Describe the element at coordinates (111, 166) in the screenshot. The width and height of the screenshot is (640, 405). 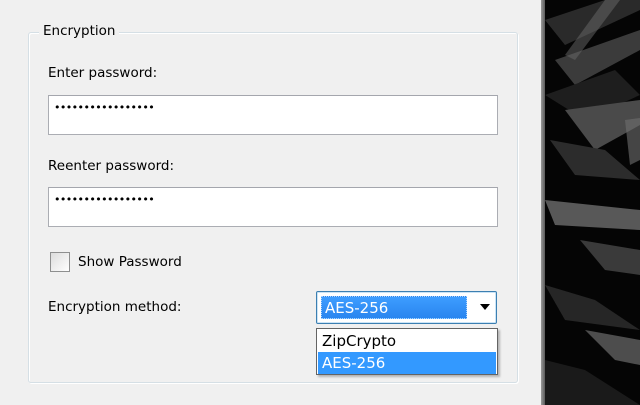
I see `reenter-password-label: Reenter password:` at that location.